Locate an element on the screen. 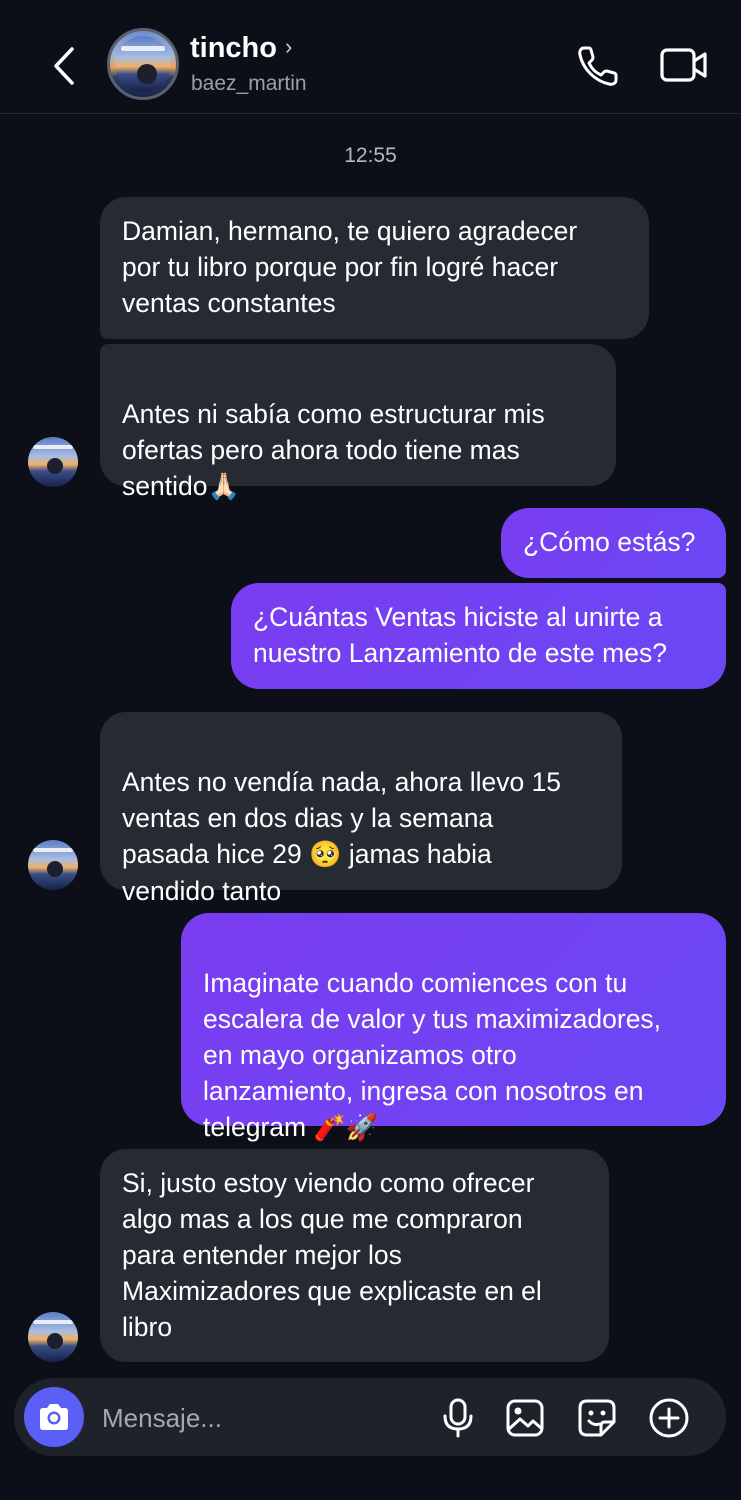 The width and height of the screenshot is (741, 1500). gallery-button is located at coordinates (525, 1418).